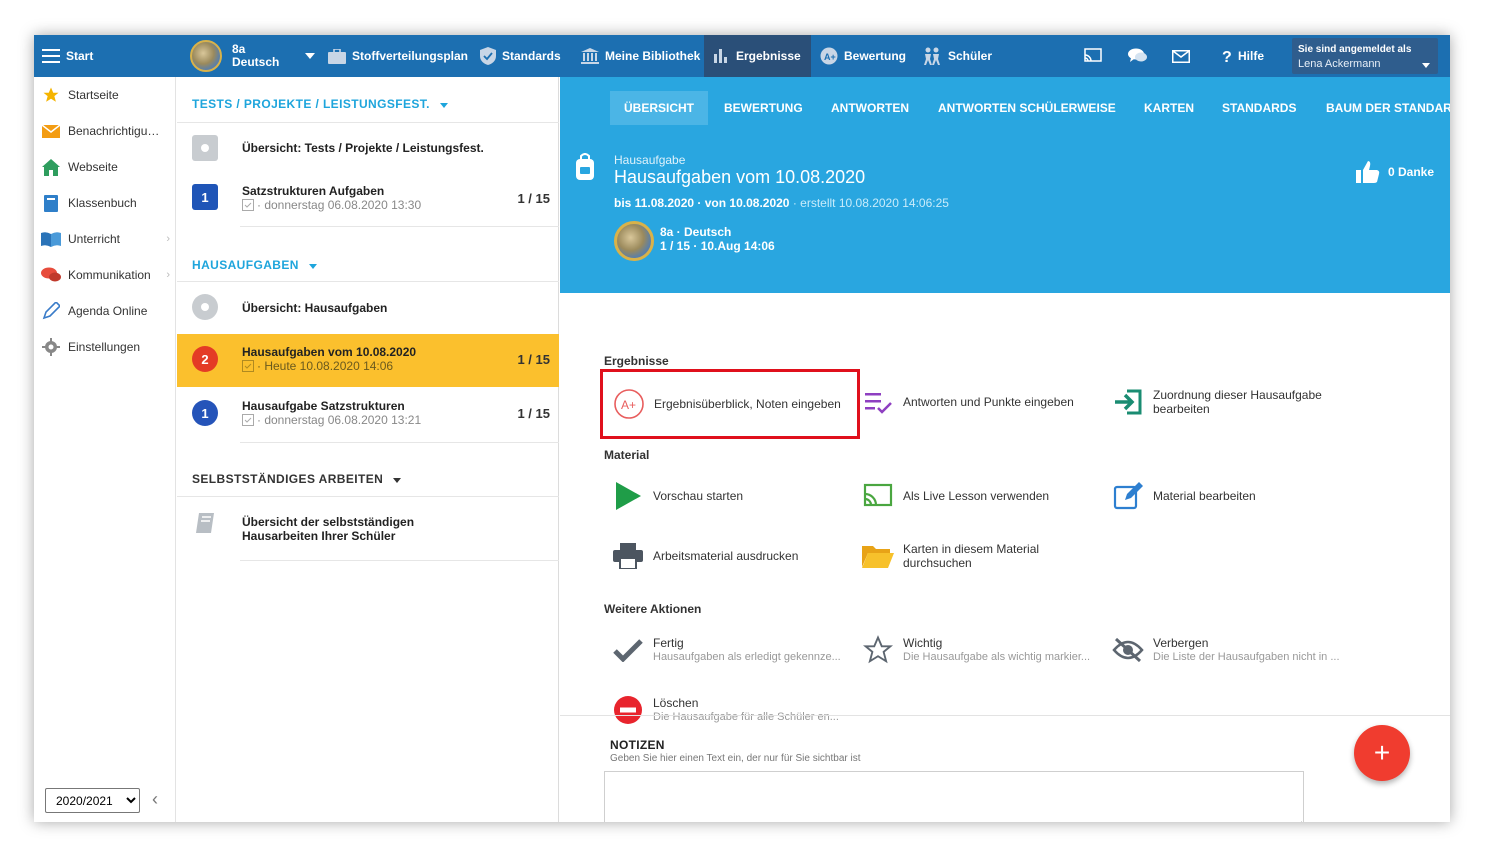  Describe the element at coordinates (650, 160) in the screenshot. I see `assignment-type: Hausaufgabe` at that location.